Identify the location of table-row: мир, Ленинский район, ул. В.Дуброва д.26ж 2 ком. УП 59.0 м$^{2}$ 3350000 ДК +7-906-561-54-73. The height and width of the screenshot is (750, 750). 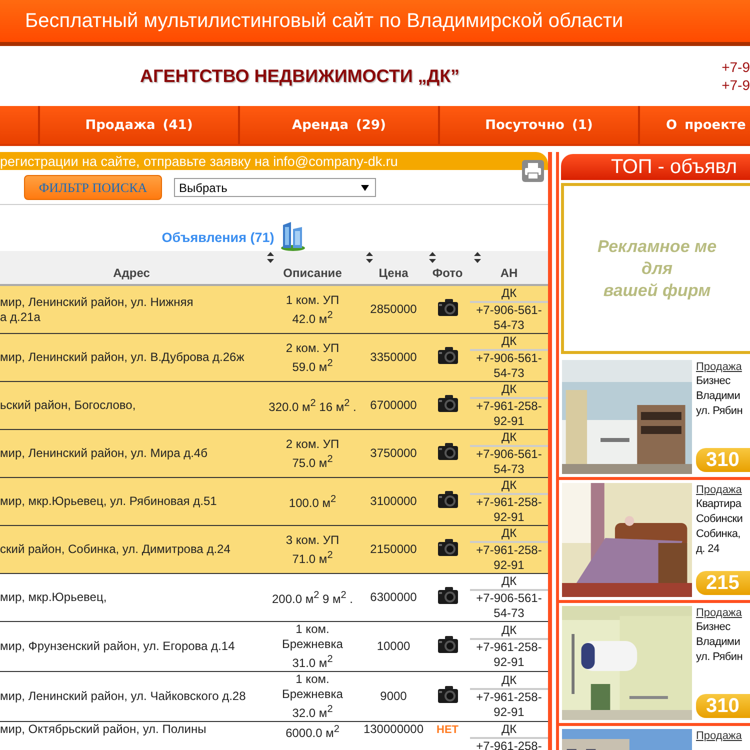
(274, 358).